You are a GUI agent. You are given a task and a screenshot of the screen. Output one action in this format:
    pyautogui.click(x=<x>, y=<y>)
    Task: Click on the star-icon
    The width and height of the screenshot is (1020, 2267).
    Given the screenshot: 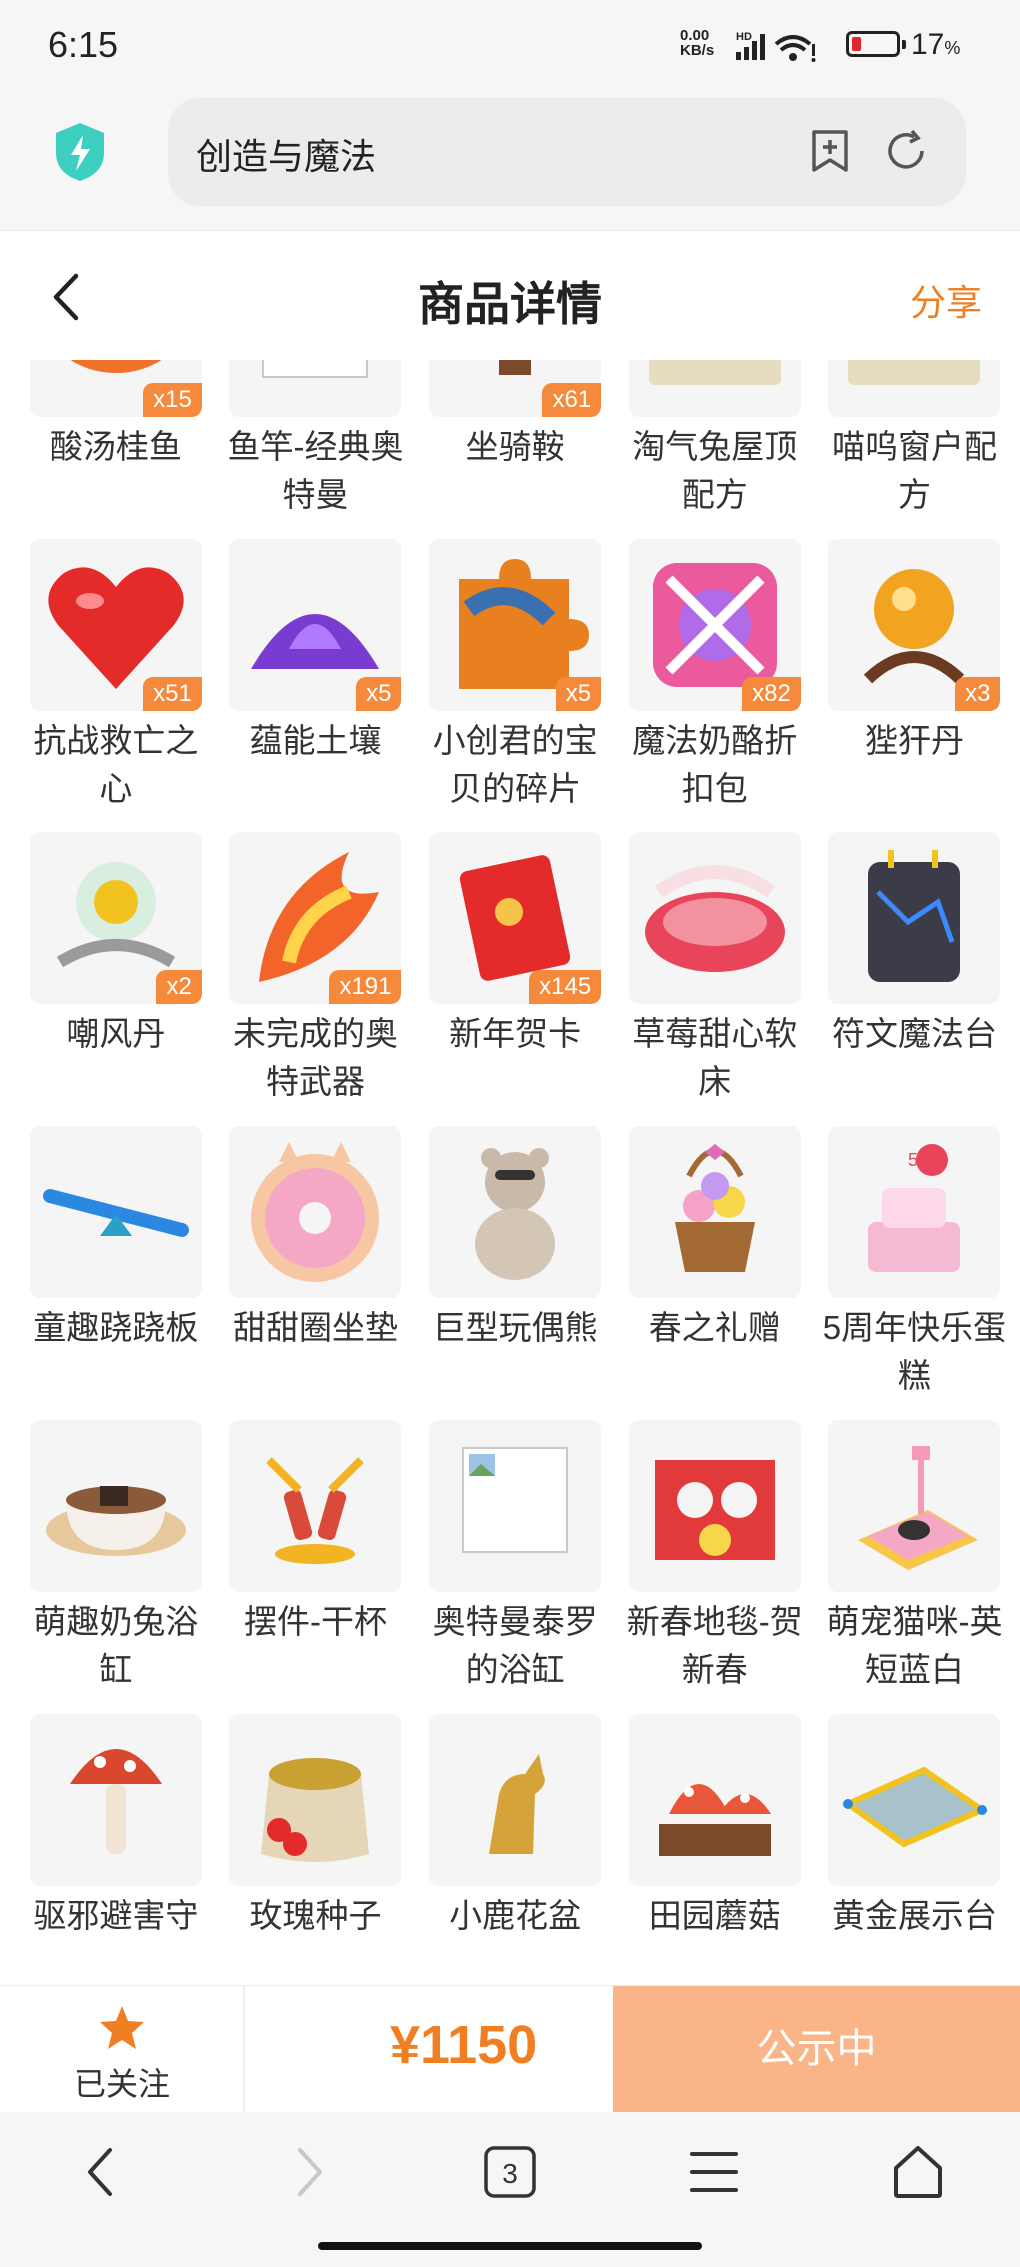 What is the action you would take?
    pyautogui.click(x=122, y=2027)
    